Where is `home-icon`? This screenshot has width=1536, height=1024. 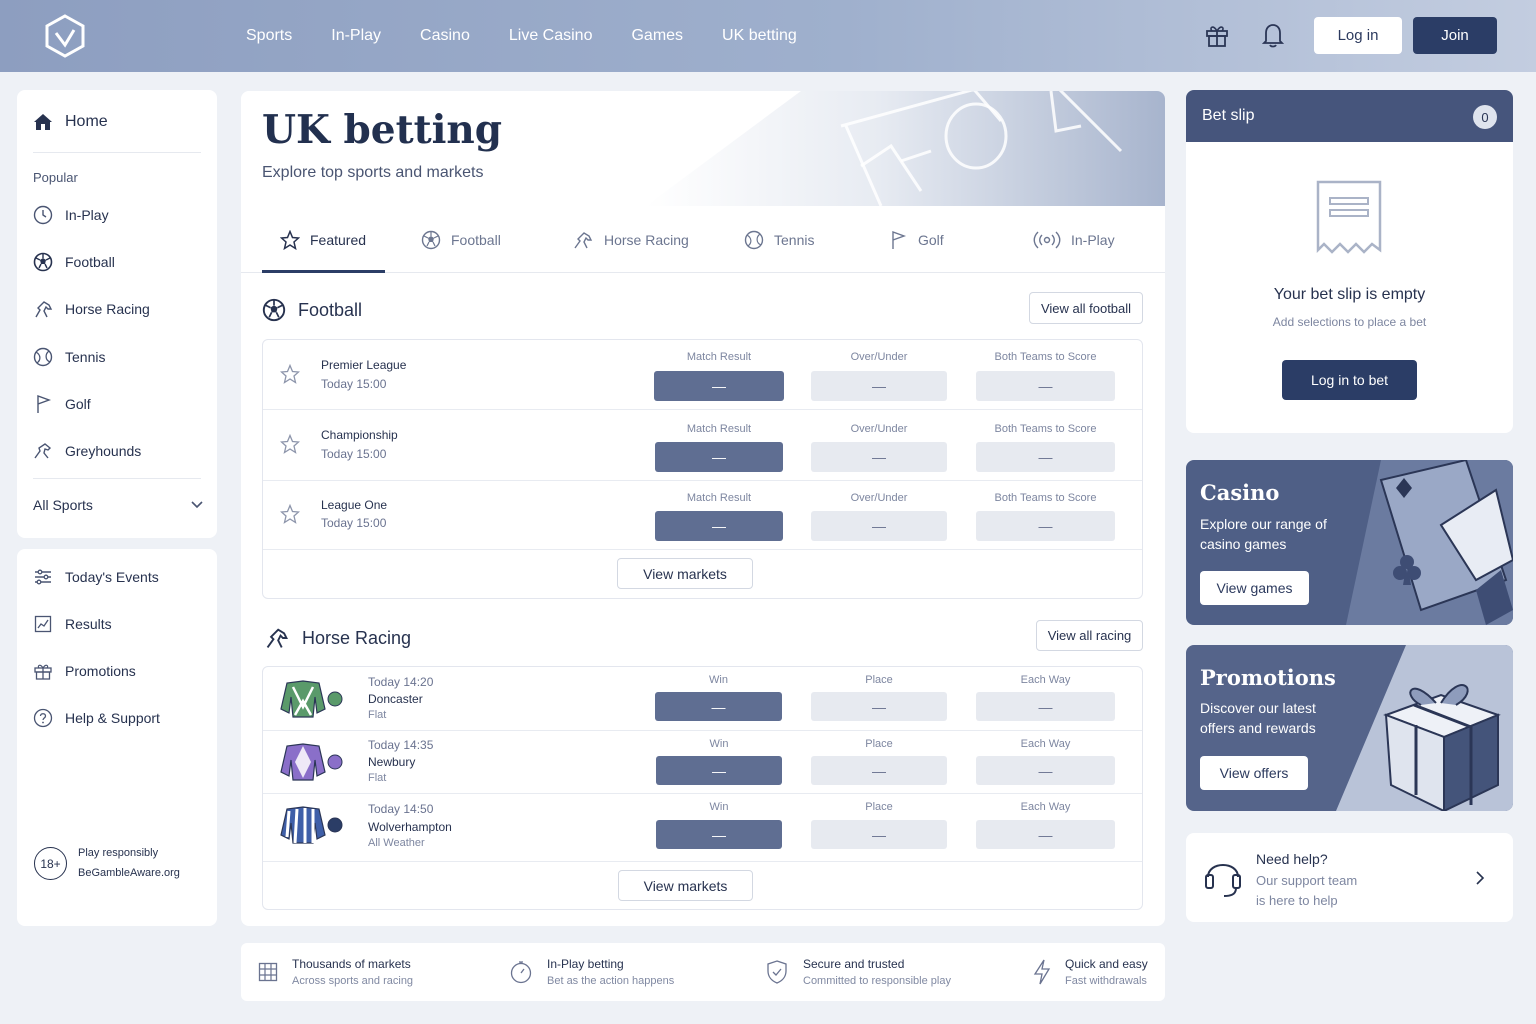 home-icon is located at coordinates (43, 122).